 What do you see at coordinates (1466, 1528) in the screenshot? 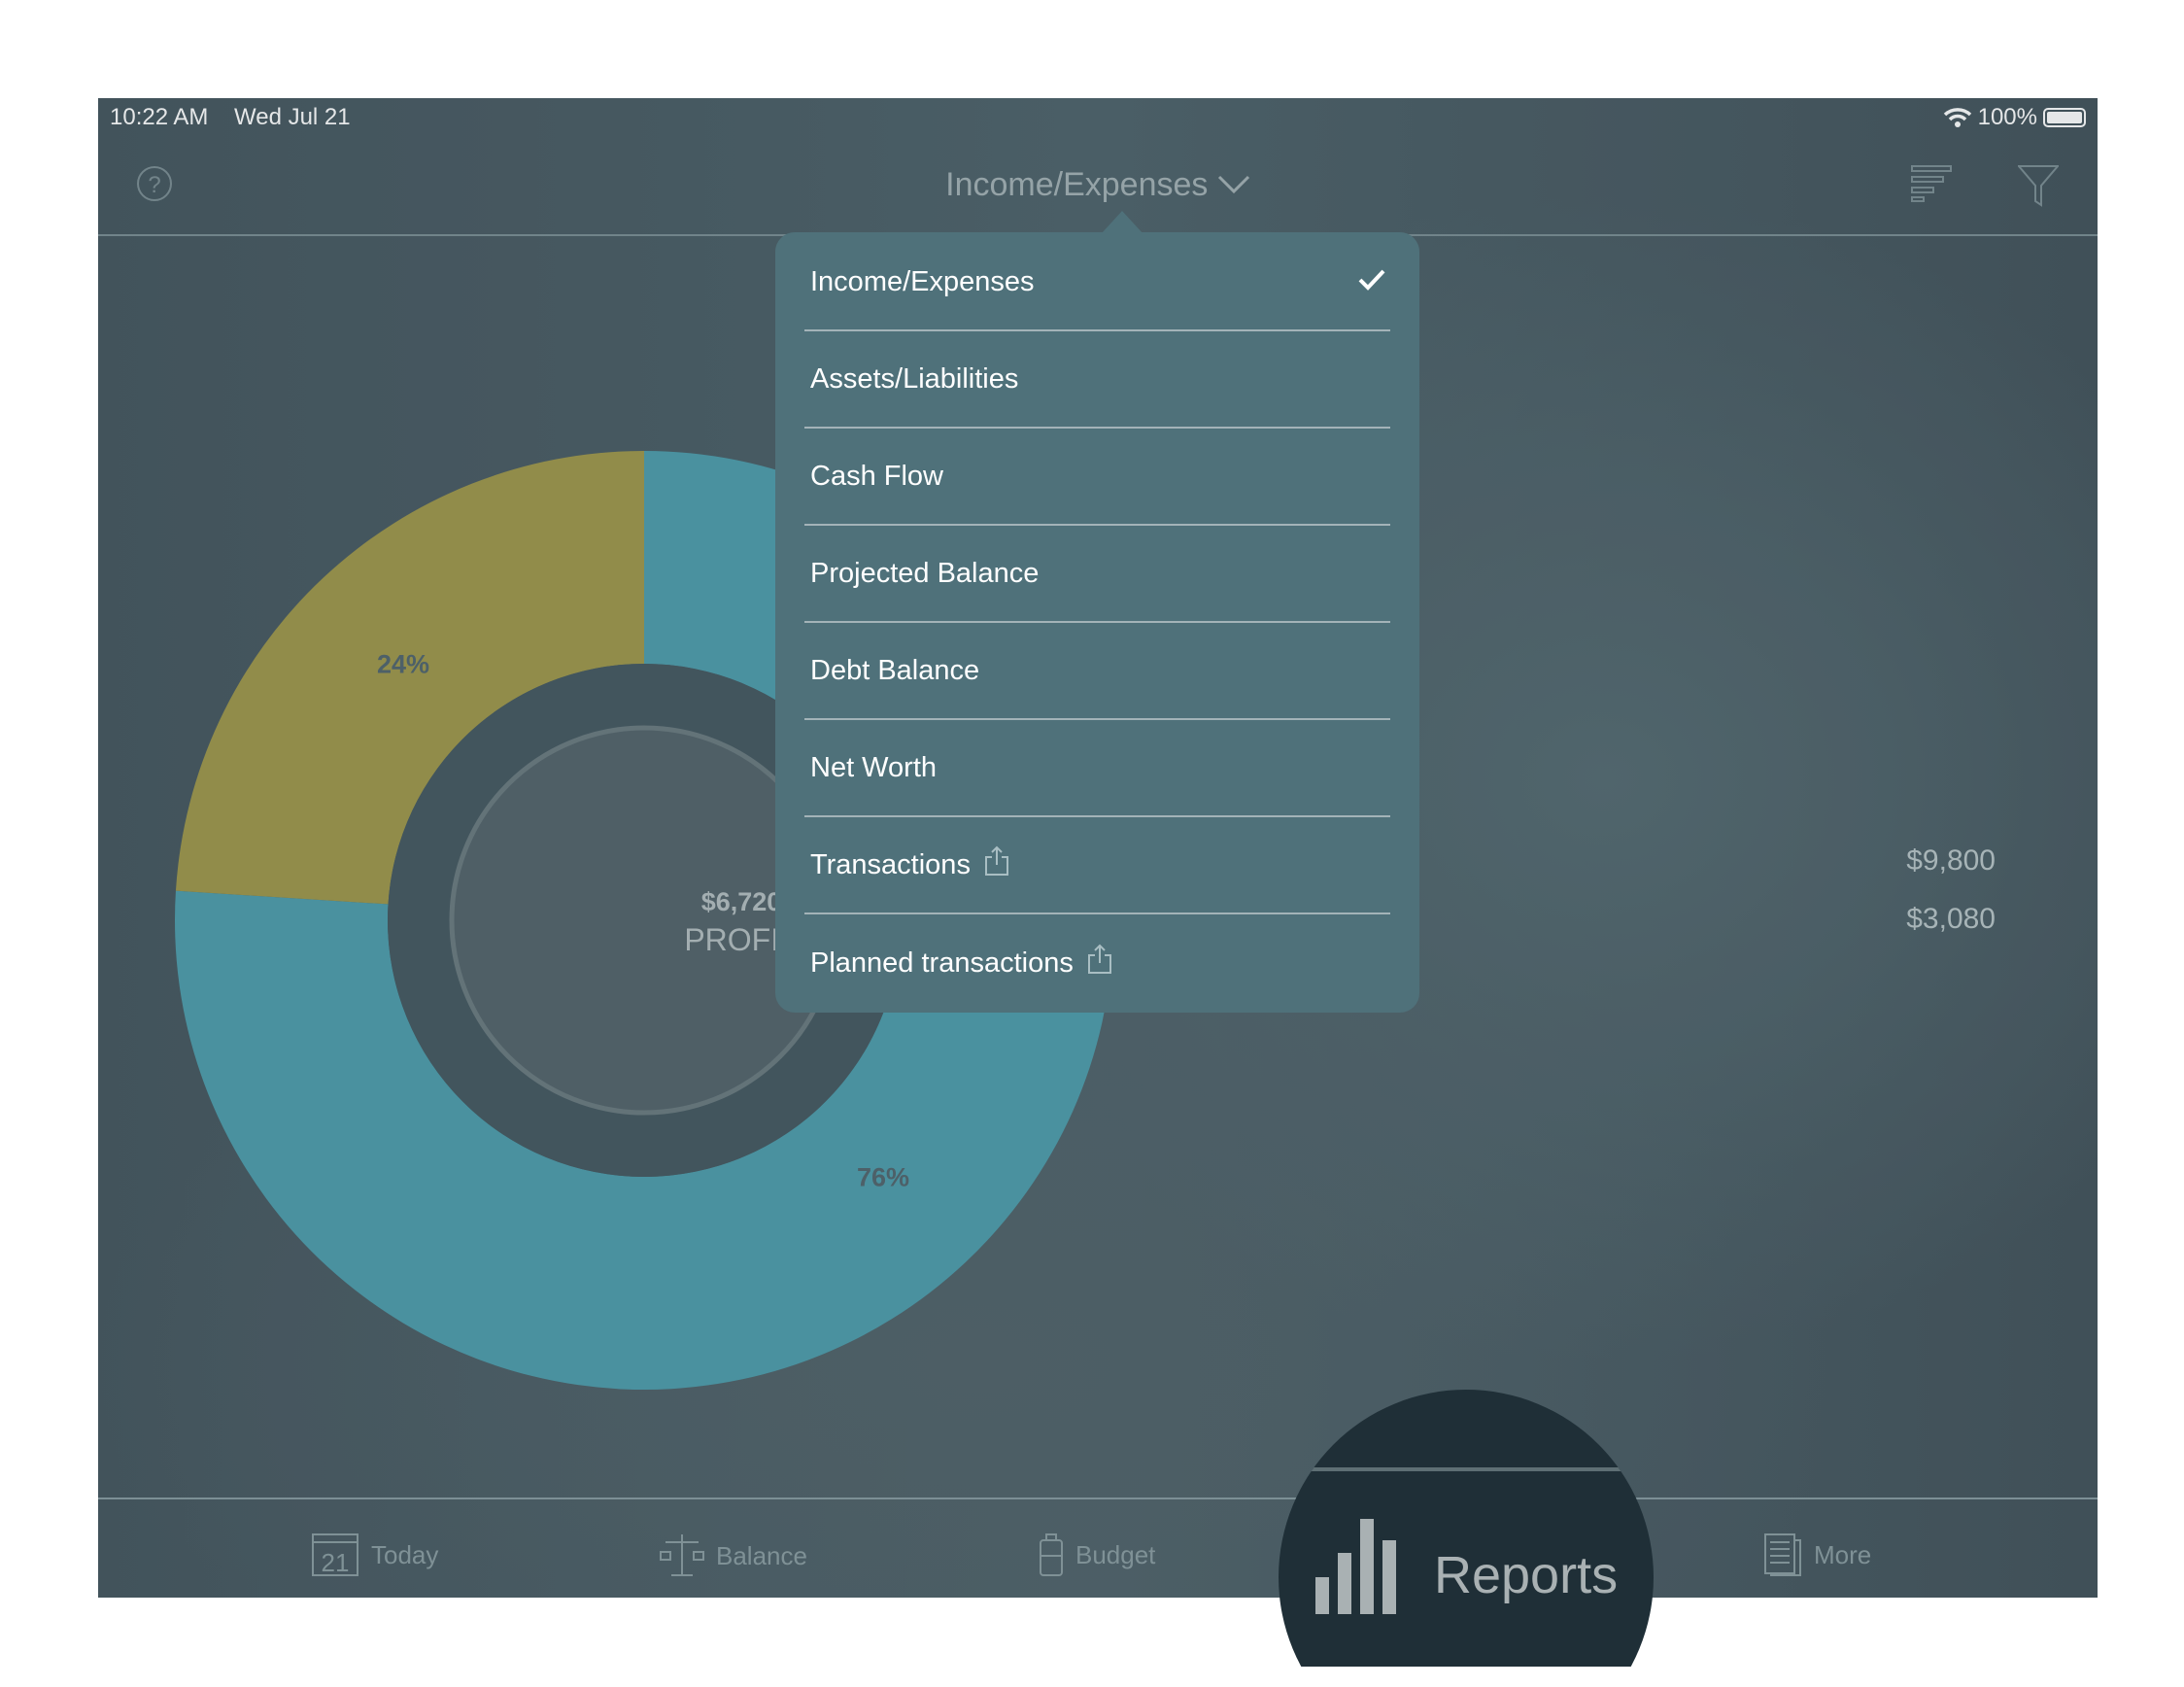
I see `tab-reports: Reports` at bounding box center [1466, 1528].